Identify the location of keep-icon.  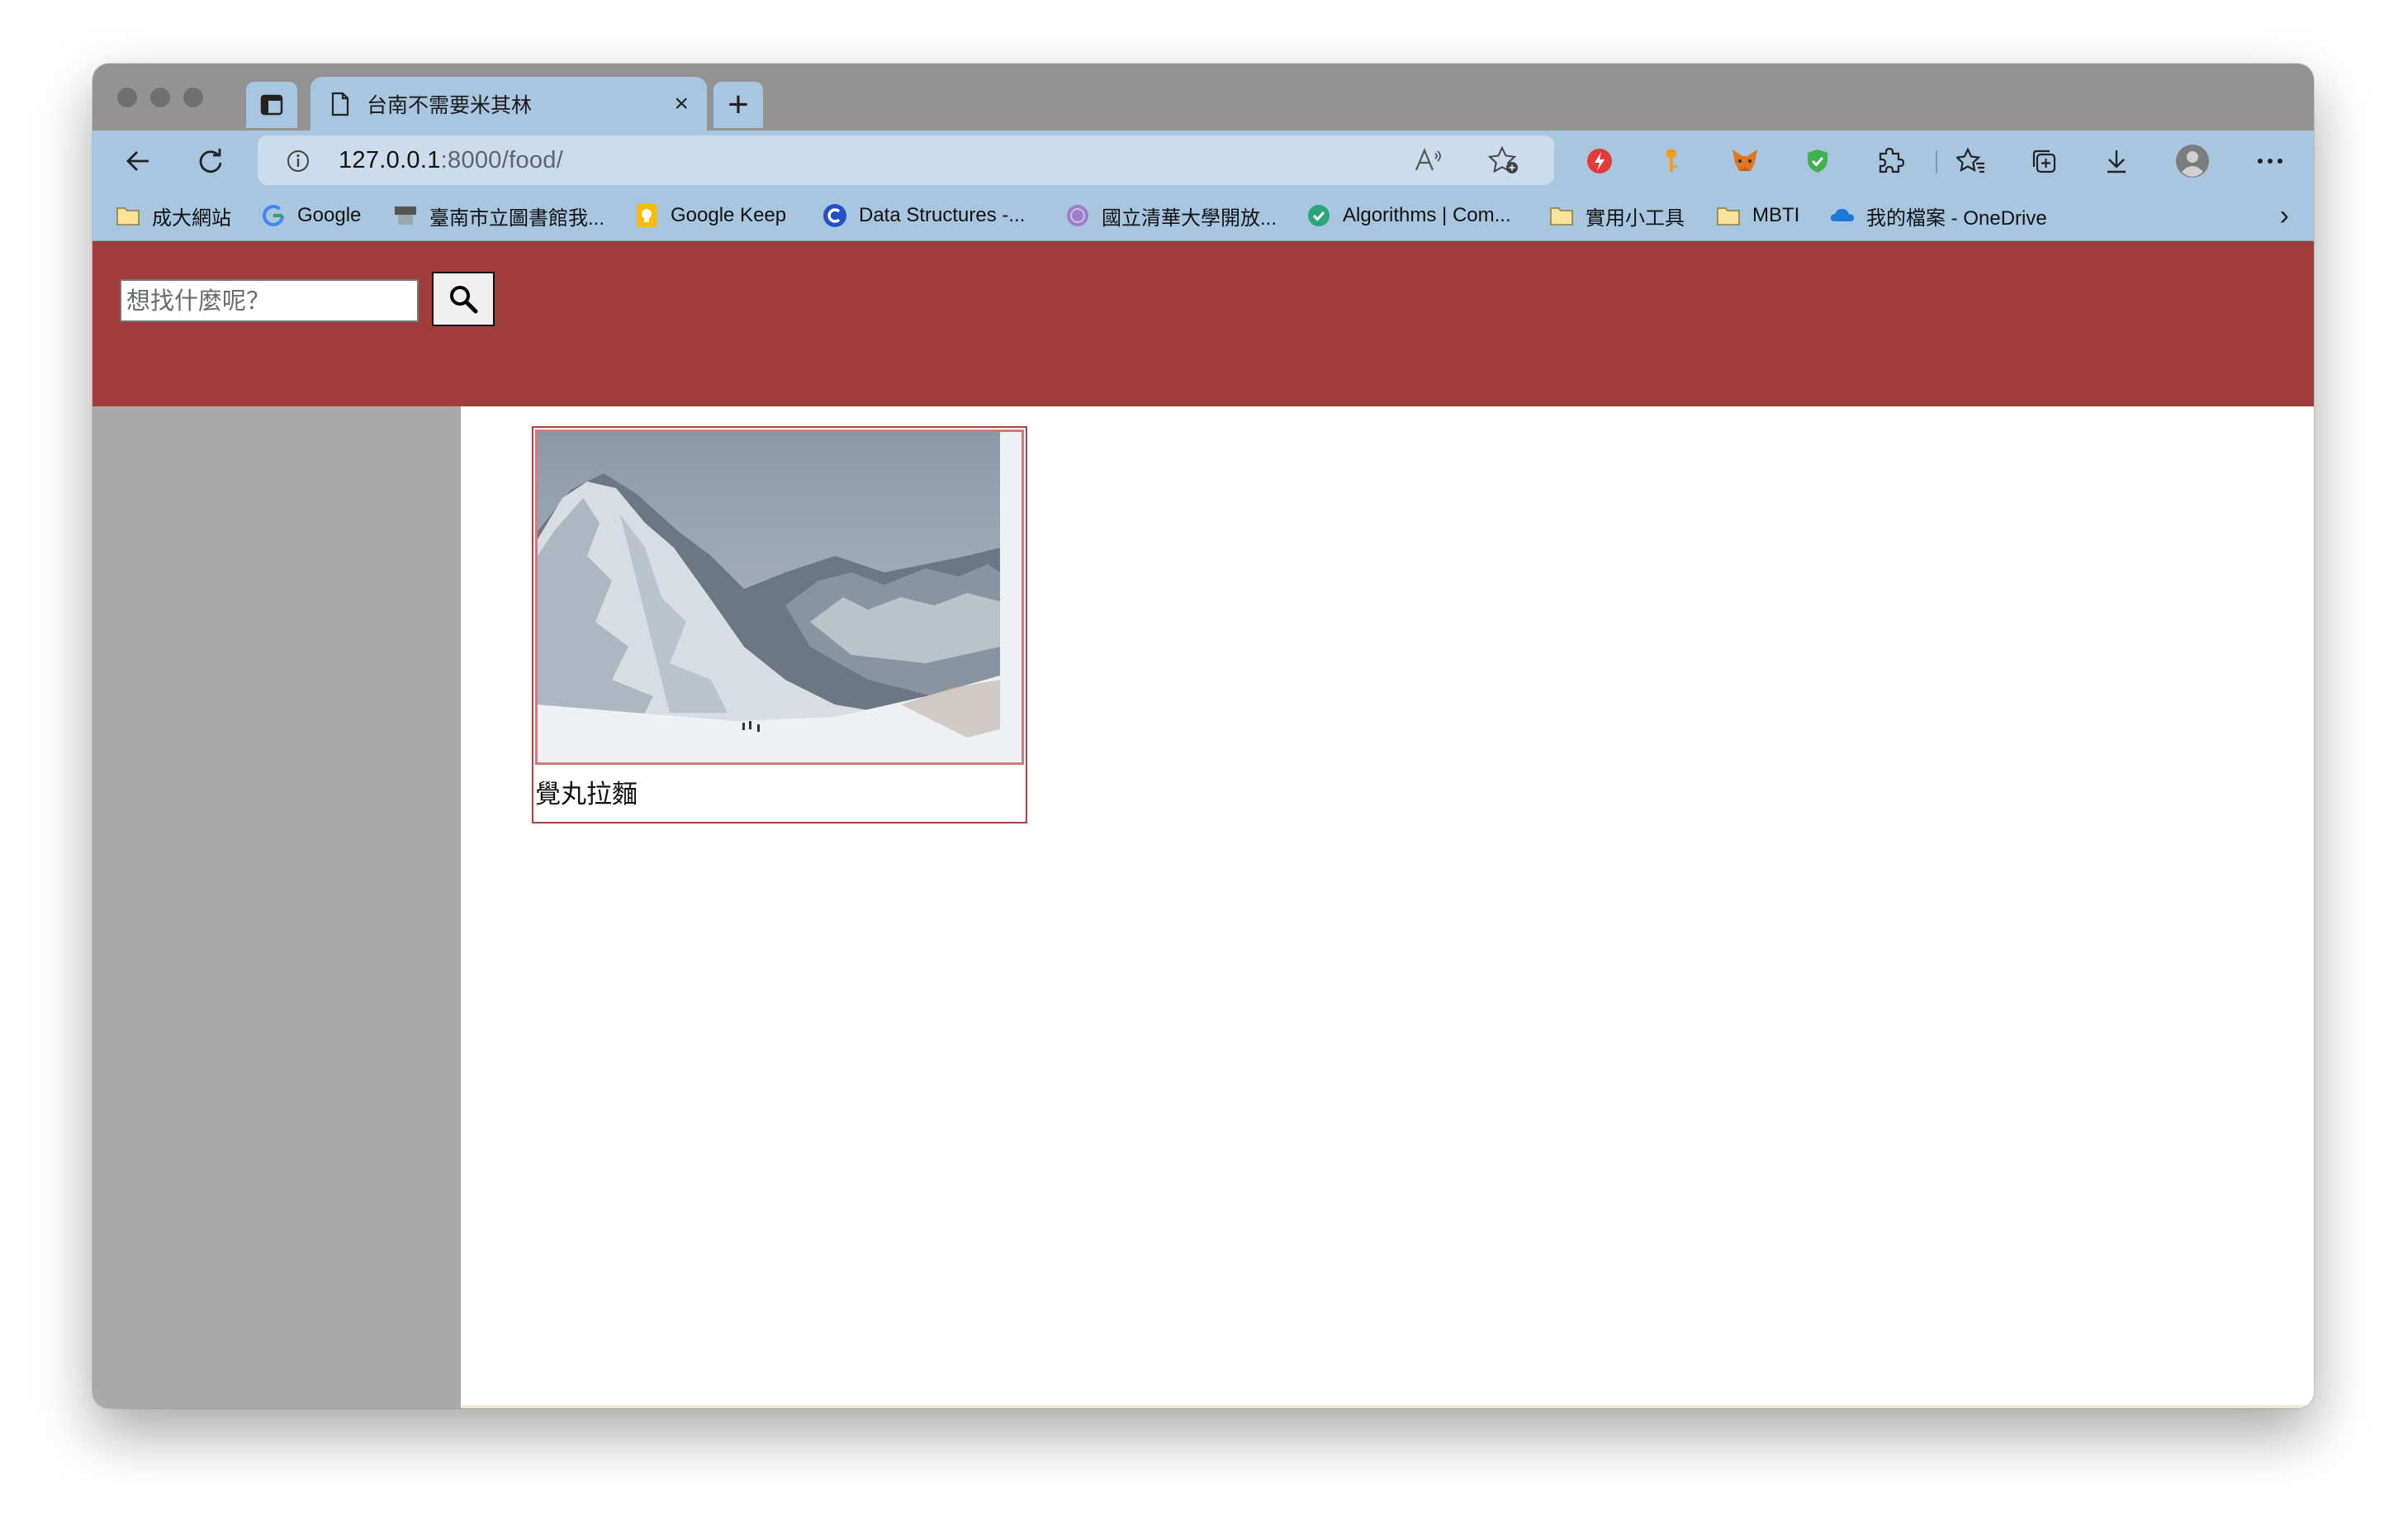
(646, 215).